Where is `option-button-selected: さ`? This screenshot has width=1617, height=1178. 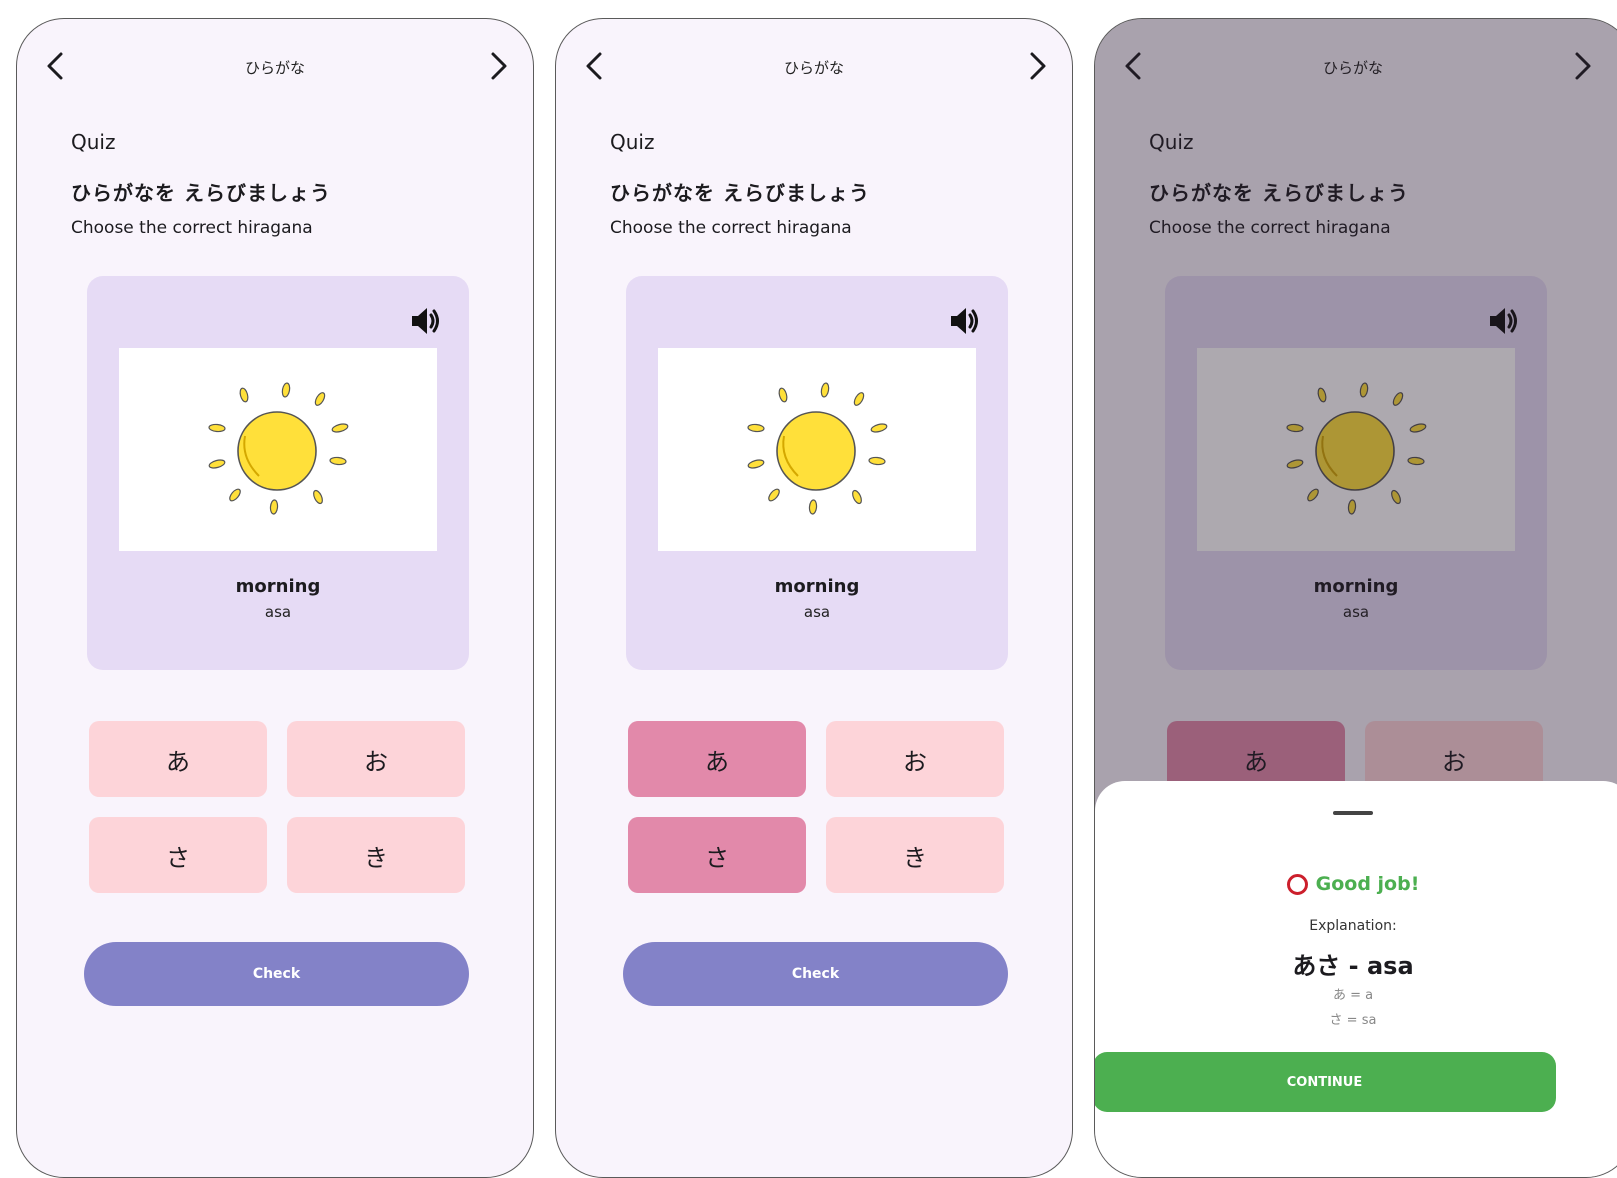
option-button-selected: さ is located at coordinates (717, 855).